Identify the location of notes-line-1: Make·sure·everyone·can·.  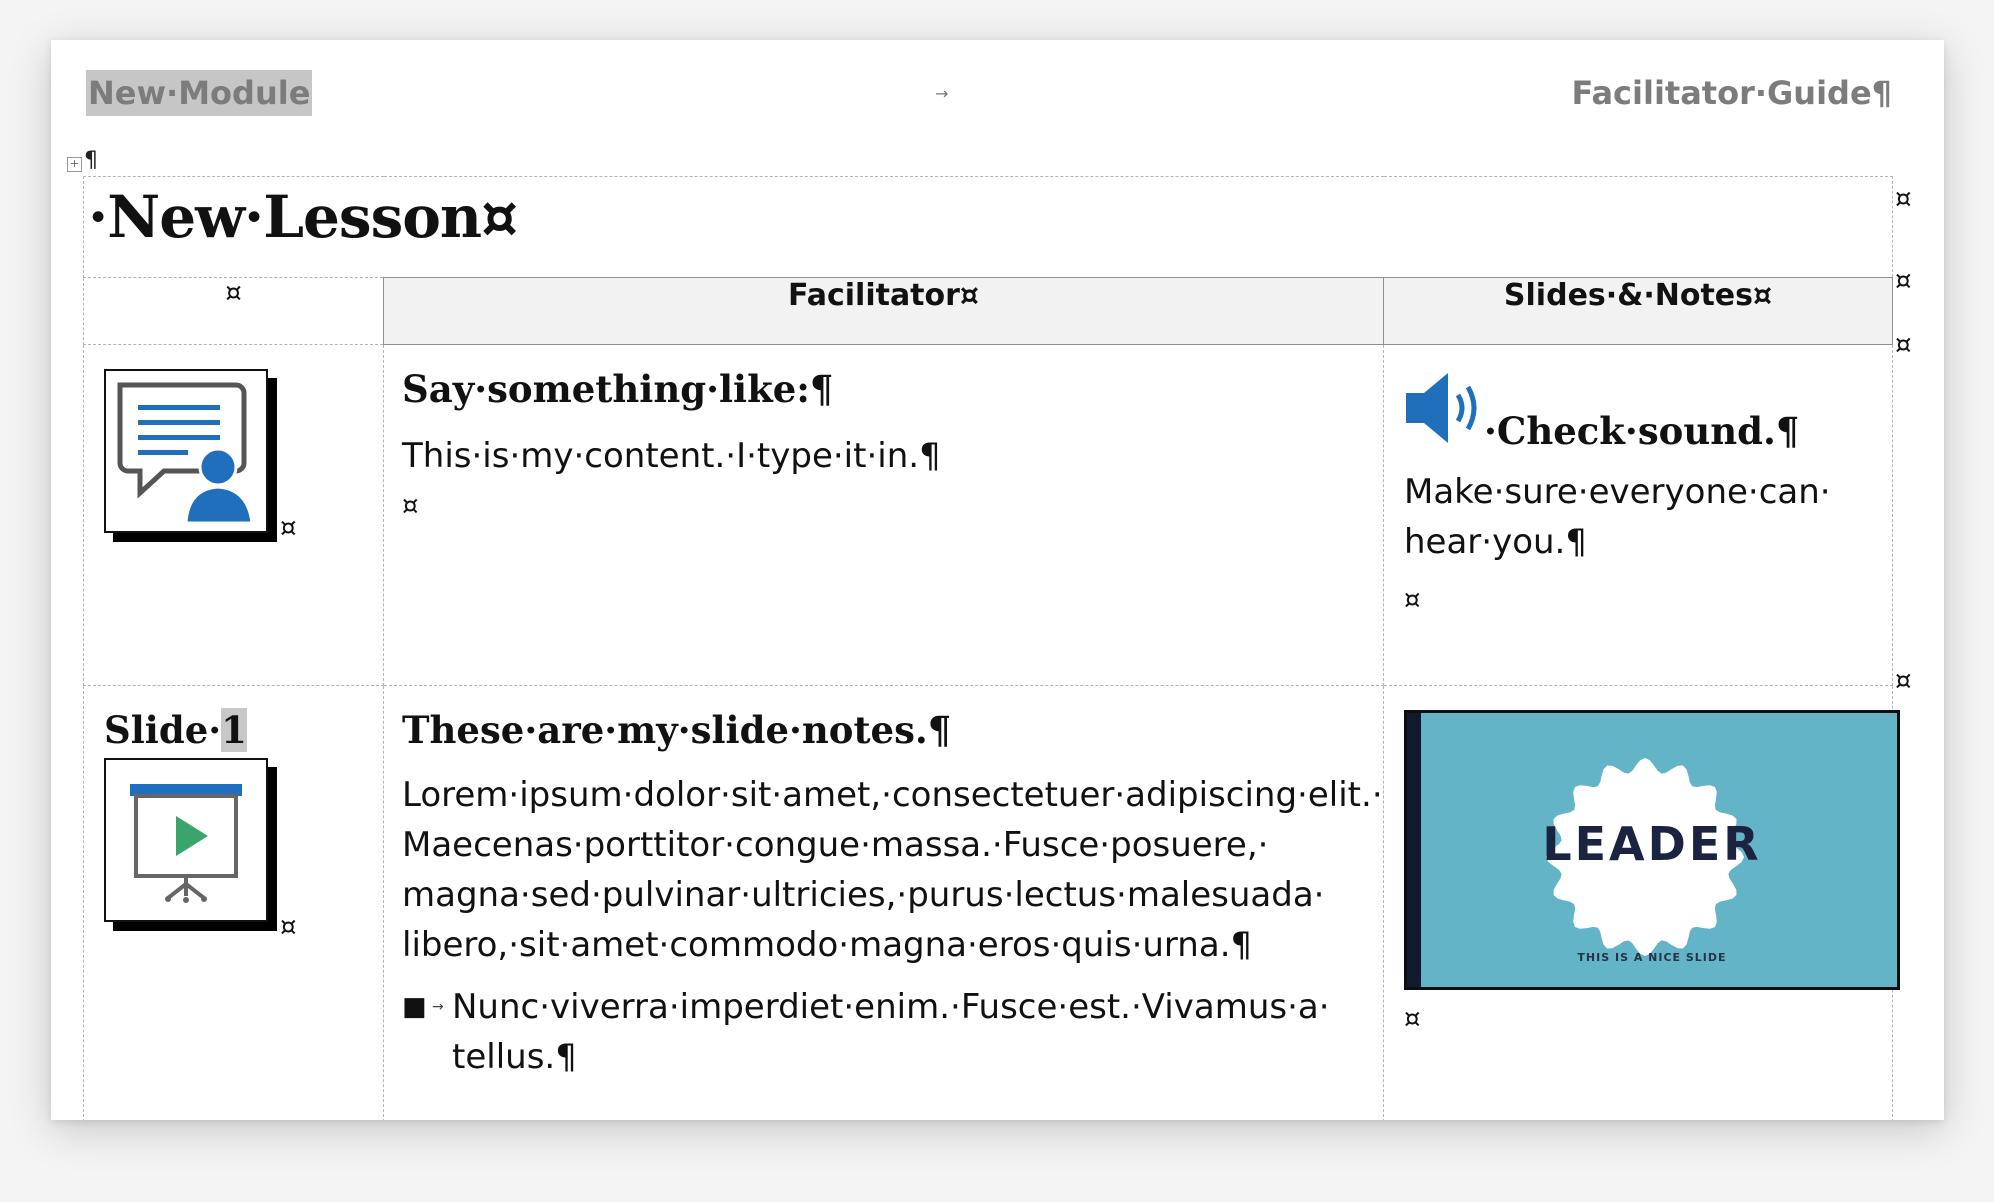
(1617, 492).